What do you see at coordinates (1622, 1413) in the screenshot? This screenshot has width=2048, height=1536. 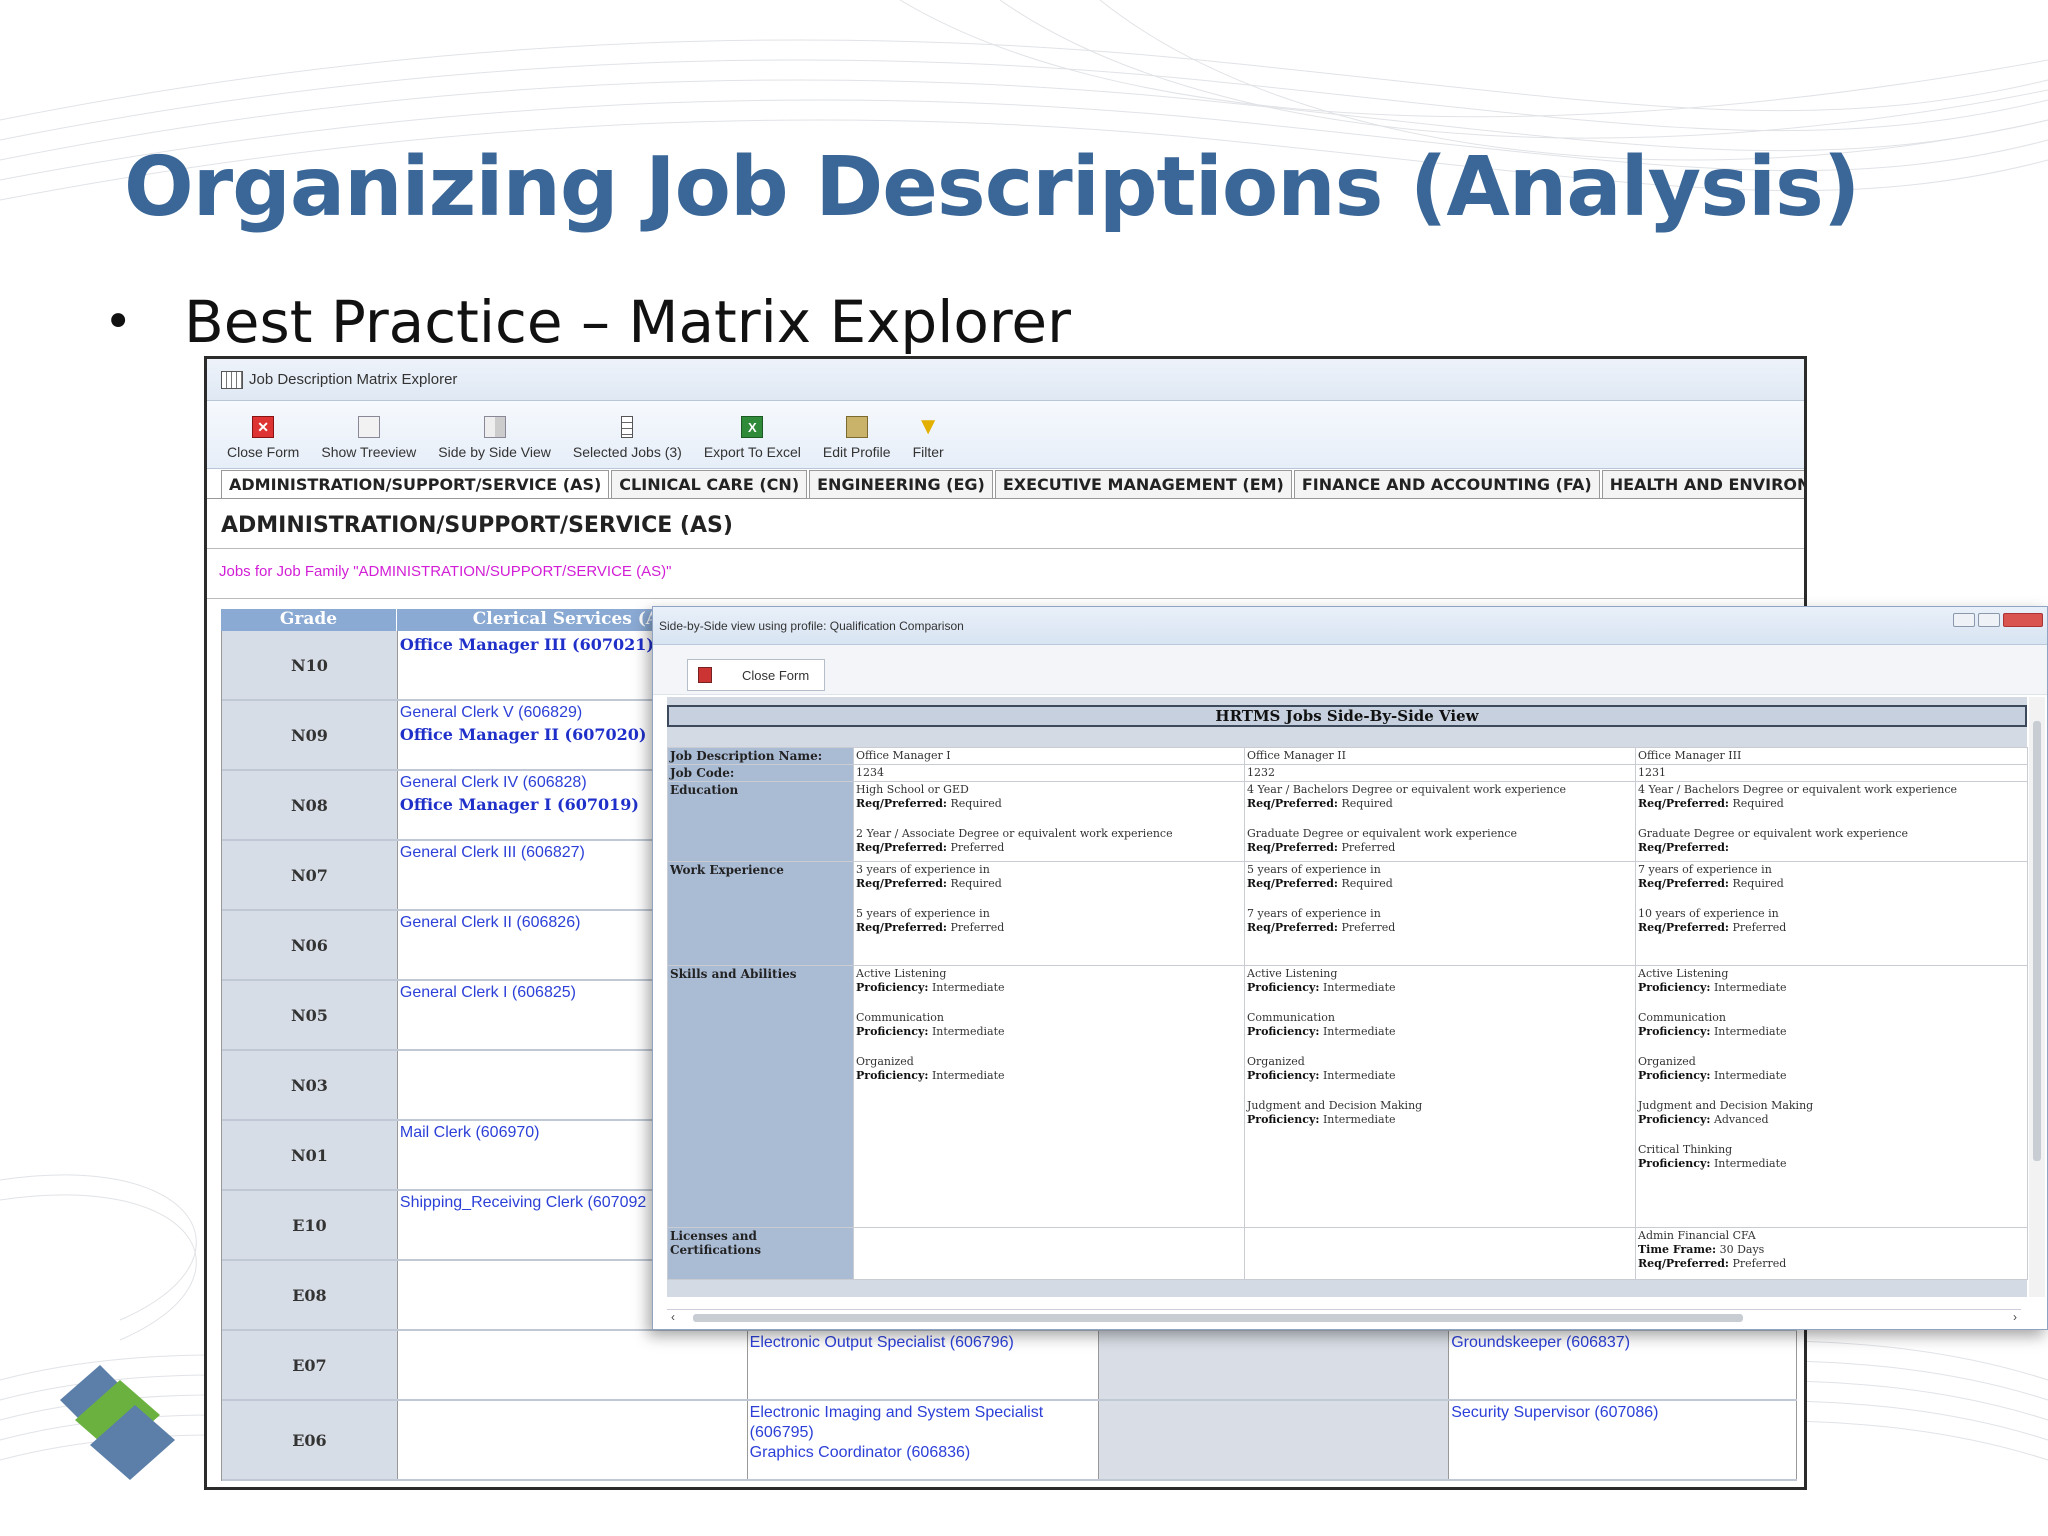 I see `job-link: Security Supervisor (607086)` at bounding box center [1622, 1413].